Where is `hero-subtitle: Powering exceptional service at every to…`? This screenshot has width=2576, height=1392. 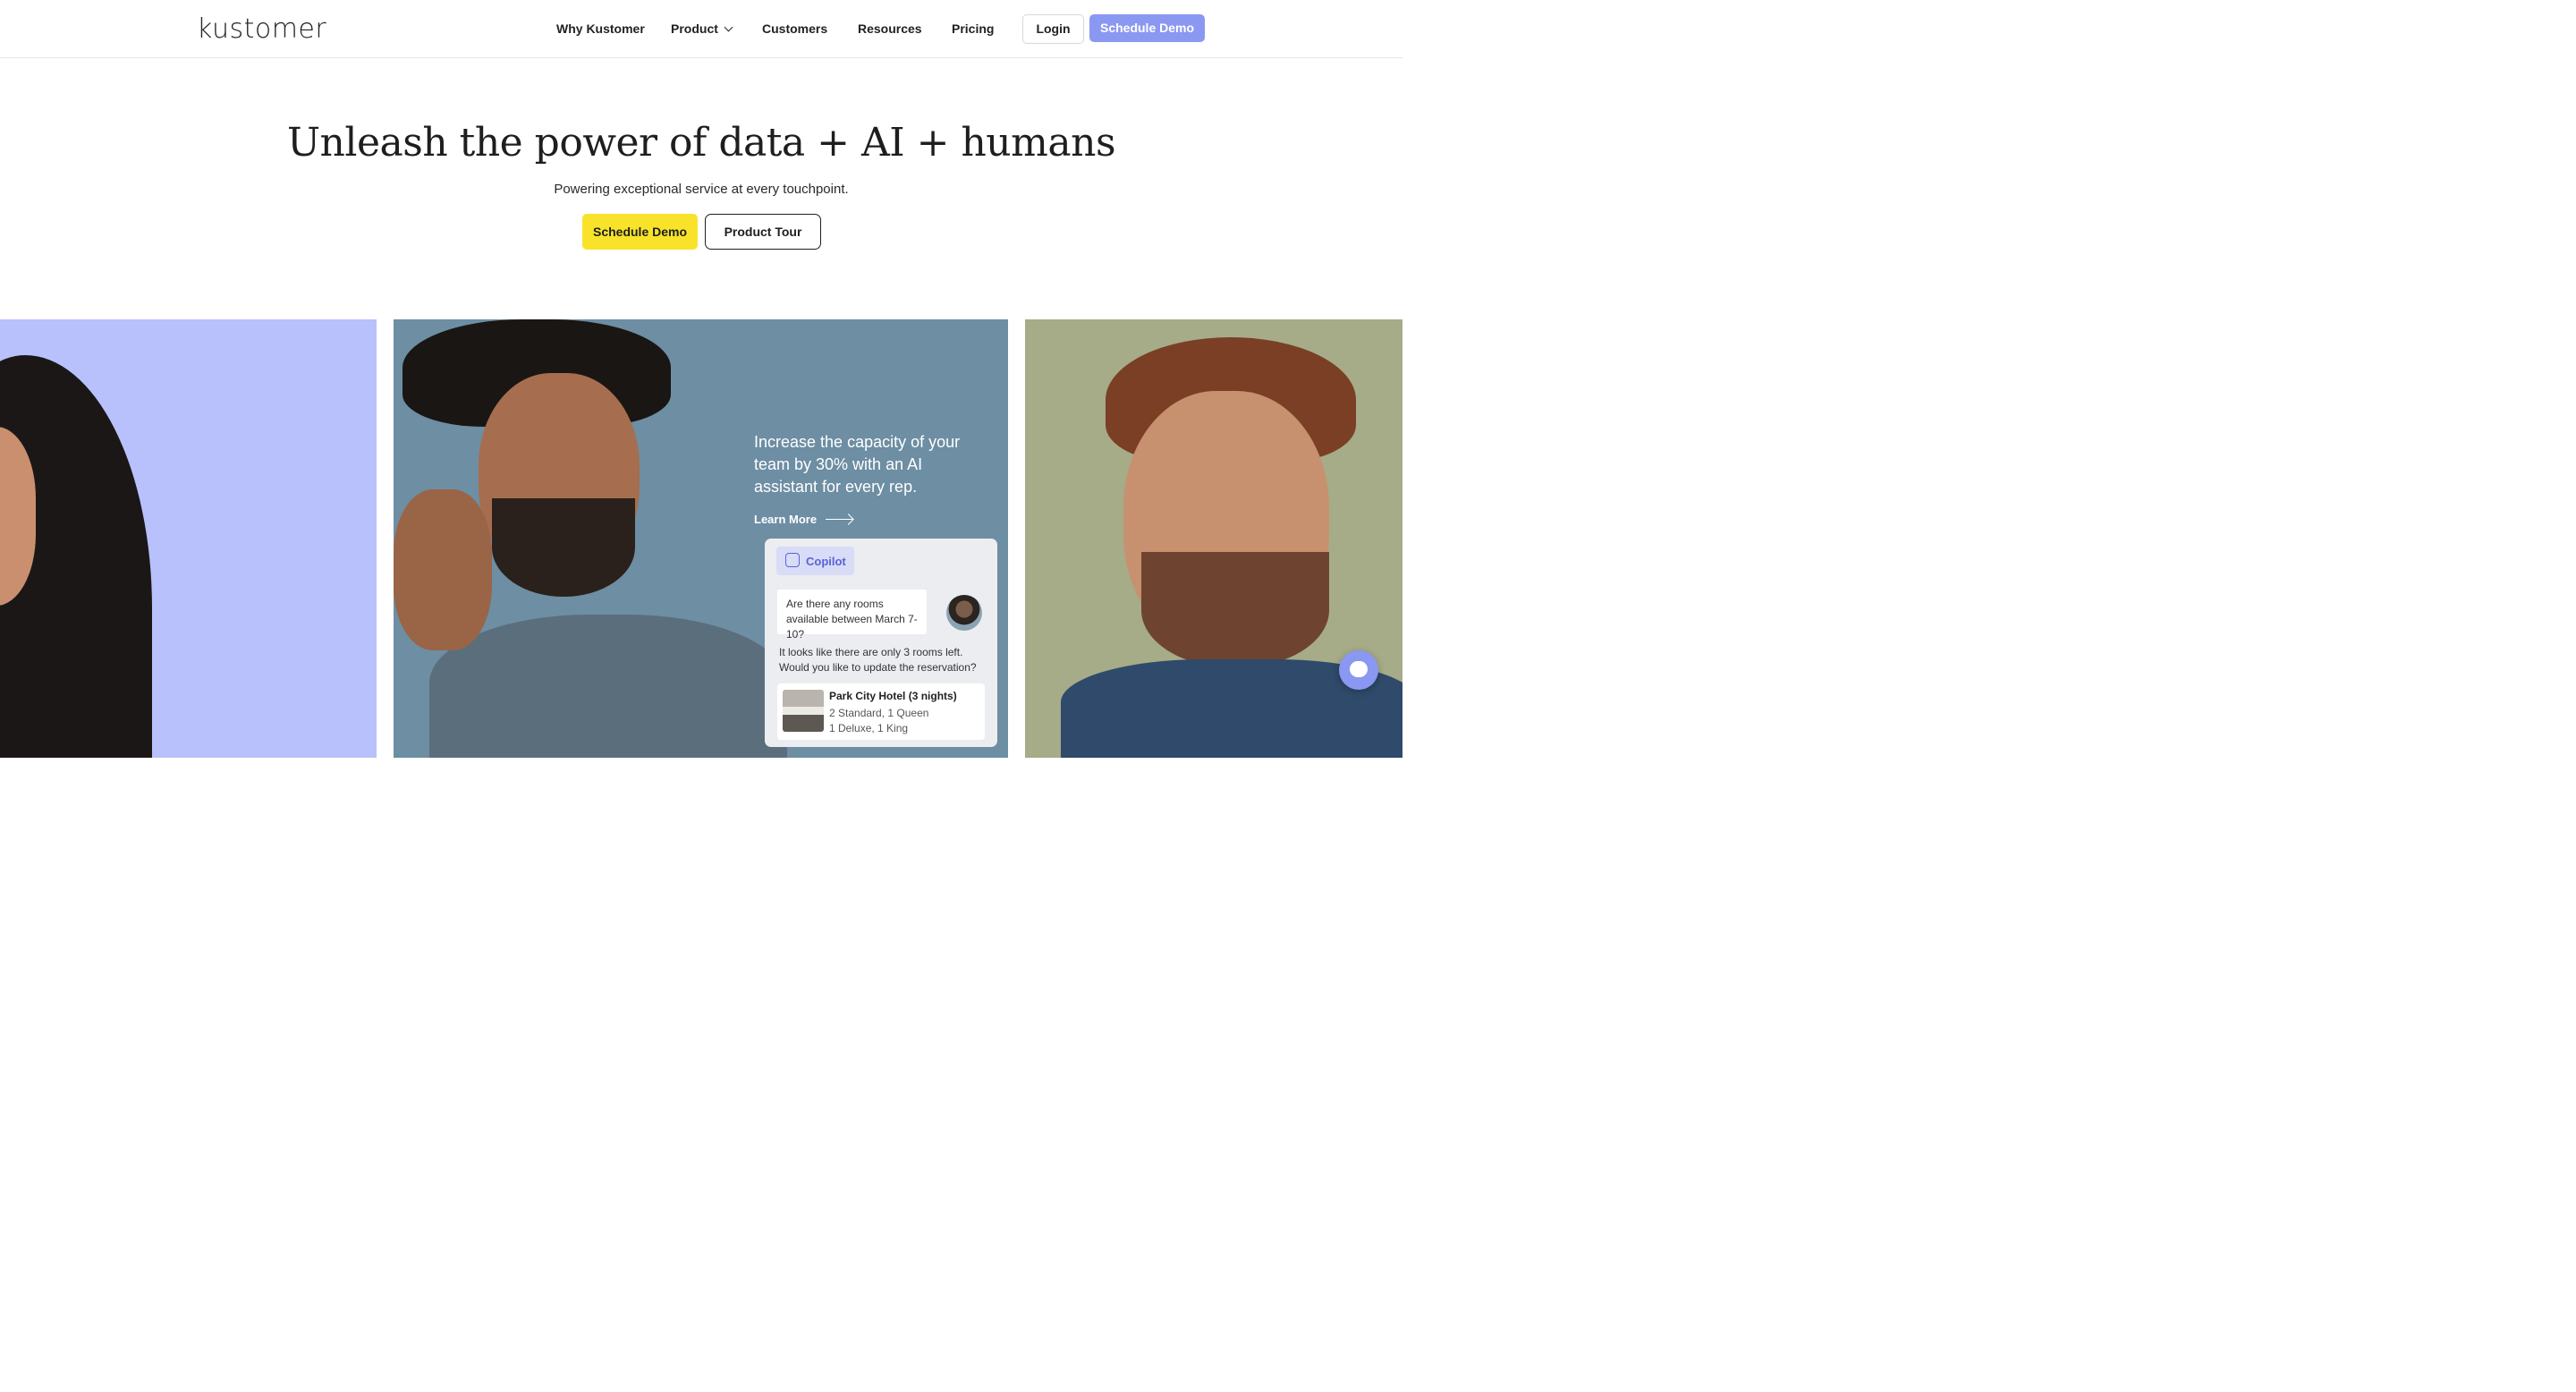 hero-subtitle: Powering exceptional service at every to… is located at coordinates (701, 189).